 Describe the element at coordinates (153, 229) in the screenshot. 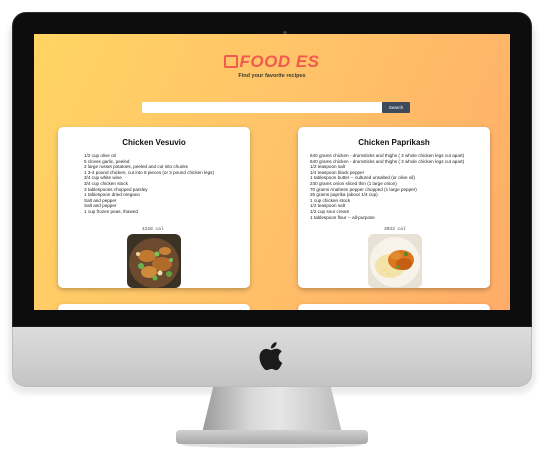

I see `calorie-count: 4228 cal` at that location.